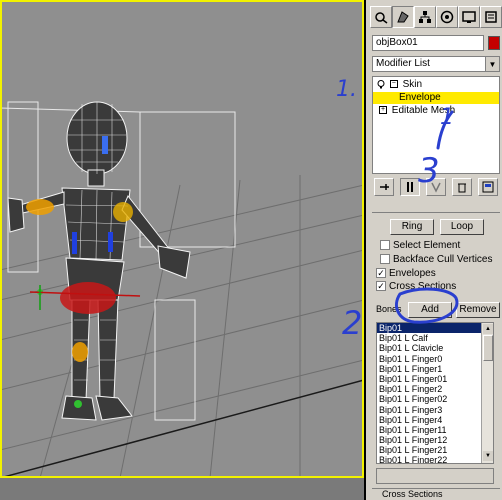  What do you see at coordinates (412, 84) in the screenshot?
I see `stack-item-label: Skin` at bounding box center [412, 84].